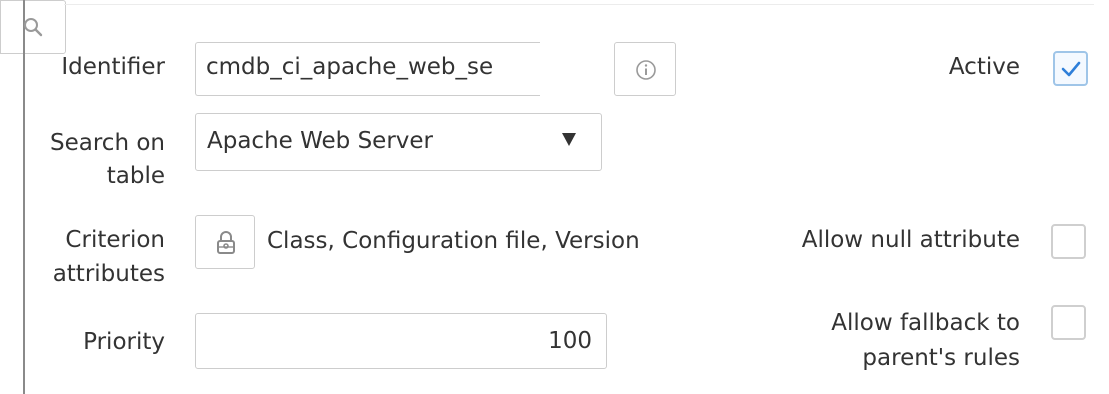 The height and width of the screenshot is (394, 1109). I want to click on active-label: Active, so click(984, 67).